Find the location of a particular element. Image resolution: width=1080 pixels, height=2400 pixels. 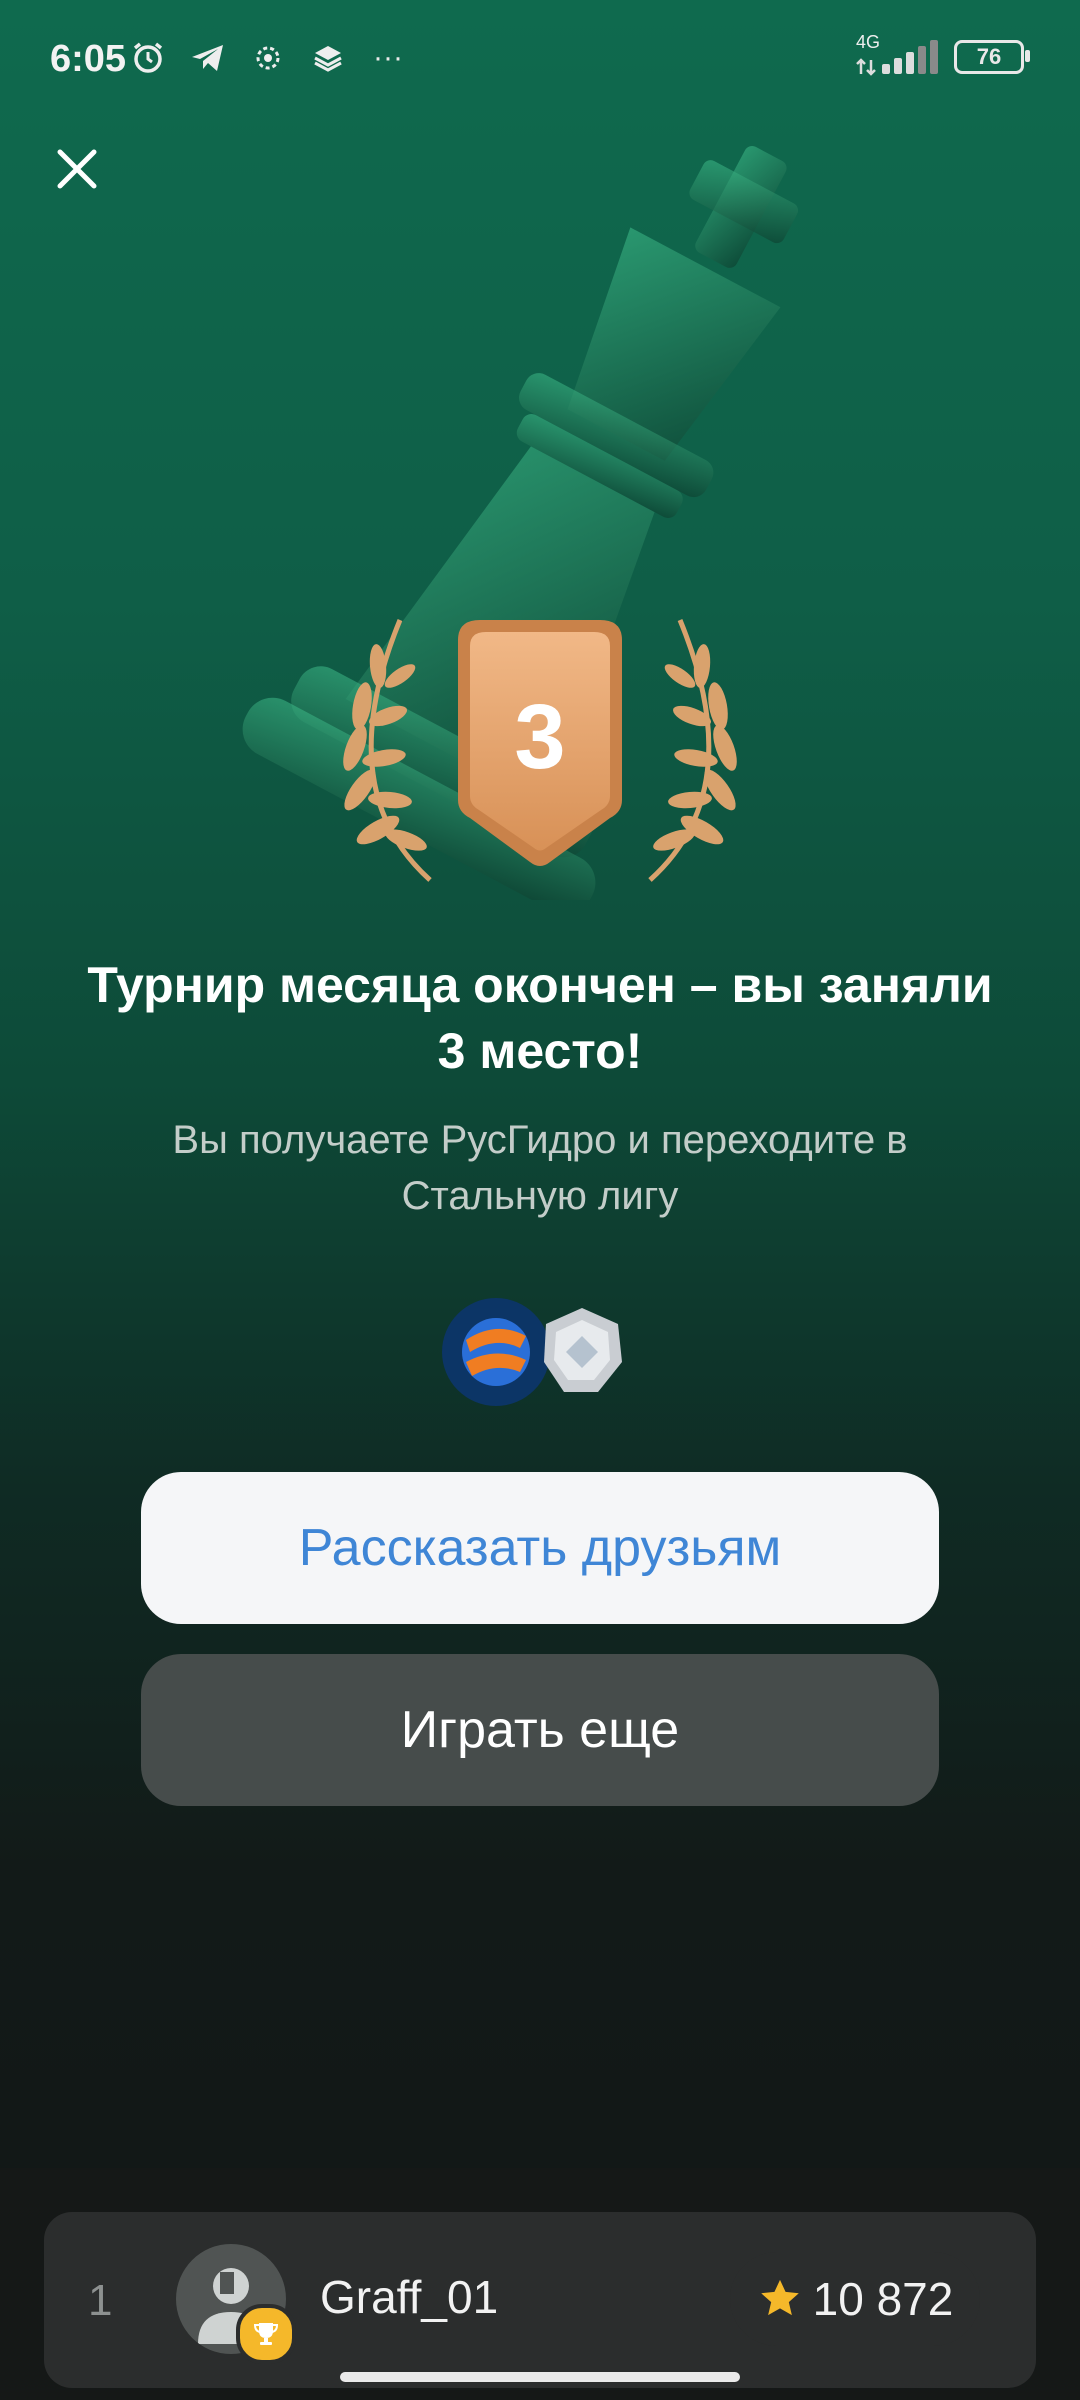

status-bar: 6:05 ··· 4G 76 is located at coordinates (540, 60).